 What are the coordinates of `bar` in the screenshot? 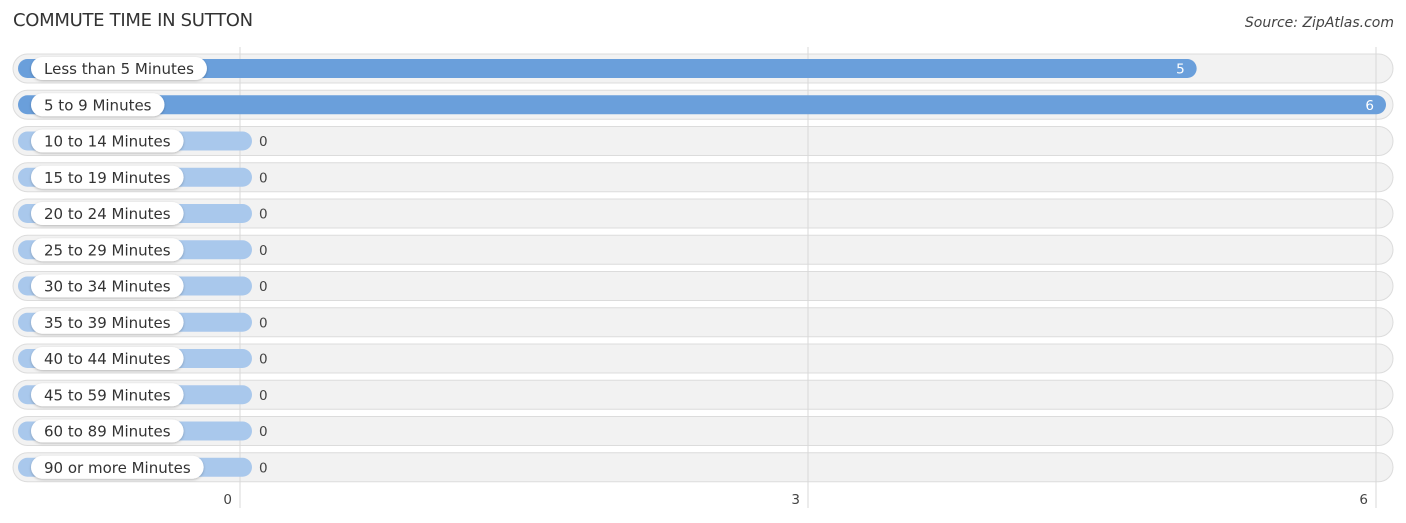 It's located at (702, 105).